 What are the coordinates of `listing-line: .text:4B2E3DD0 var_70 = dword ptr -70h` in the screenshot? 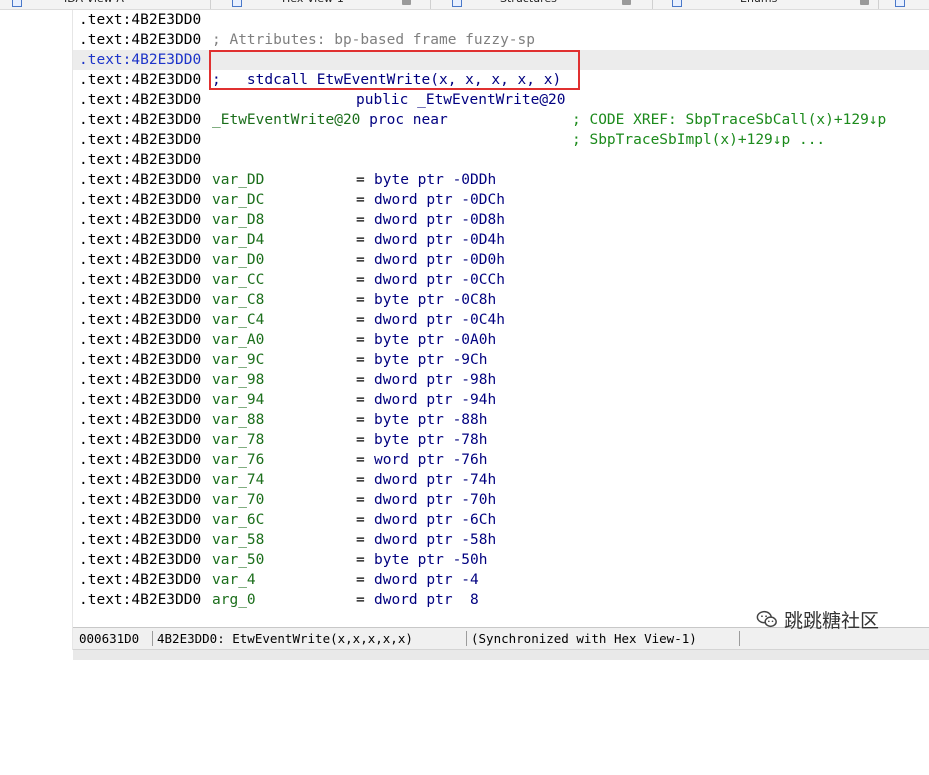 It's located at (501, 500).